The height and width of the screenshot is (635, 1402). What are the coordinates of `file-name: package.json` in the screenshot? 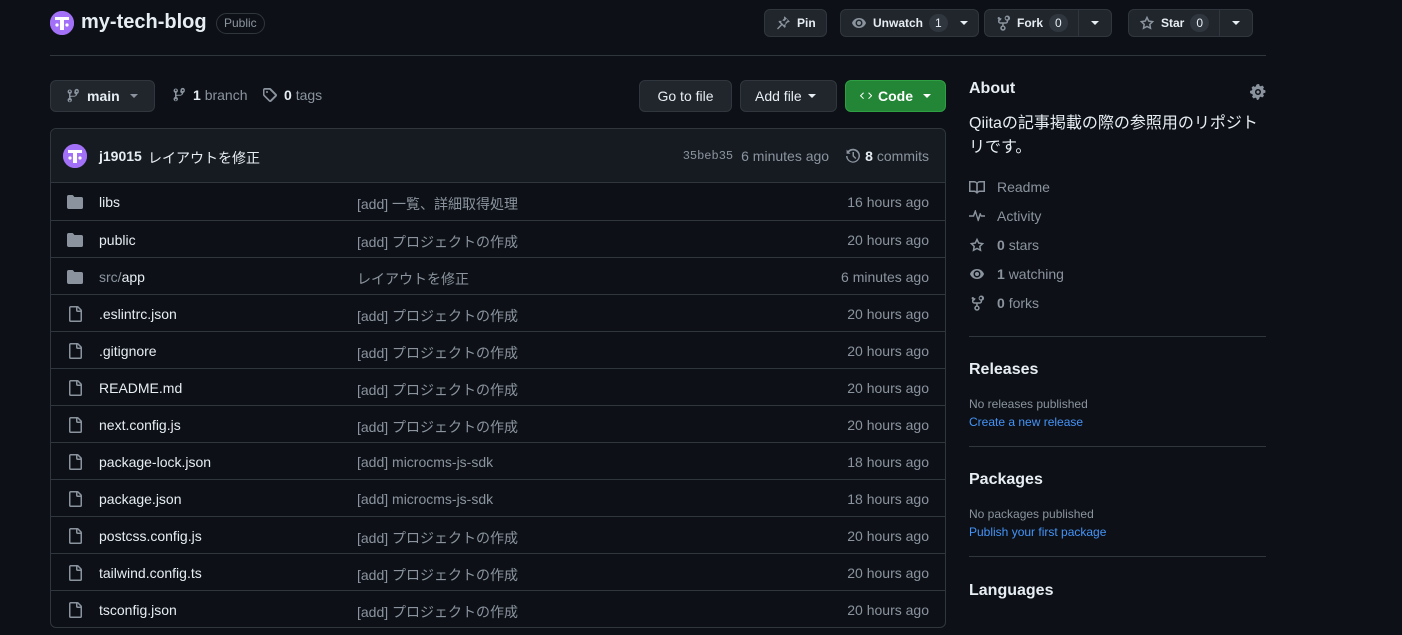 It's located at (140, 499).